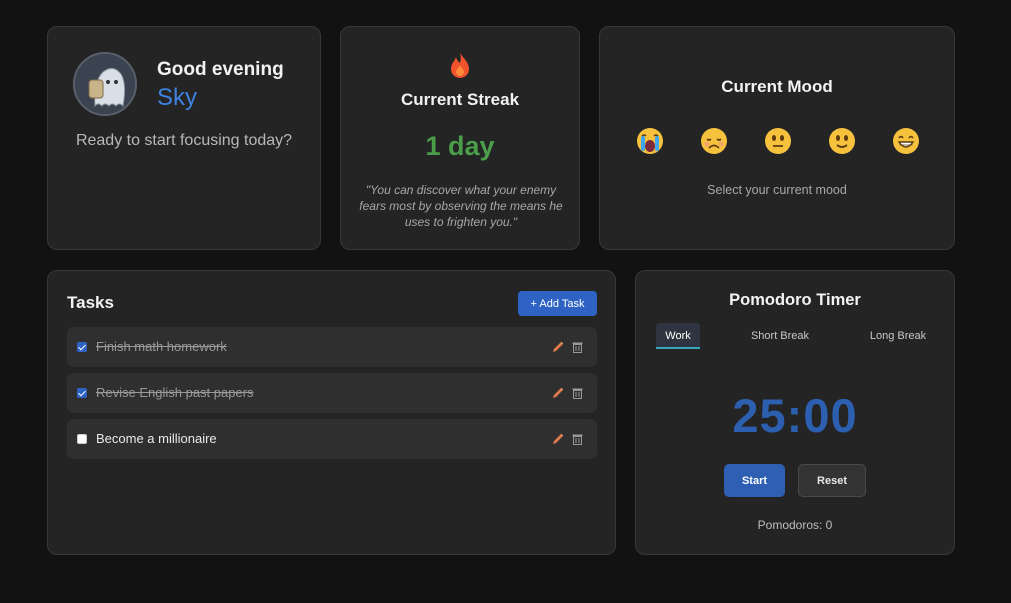 The image size is (1011, 603). Describe the element at coordinates (795, 415) in the screenshot. I see `timer-display: 25:00` at that location.